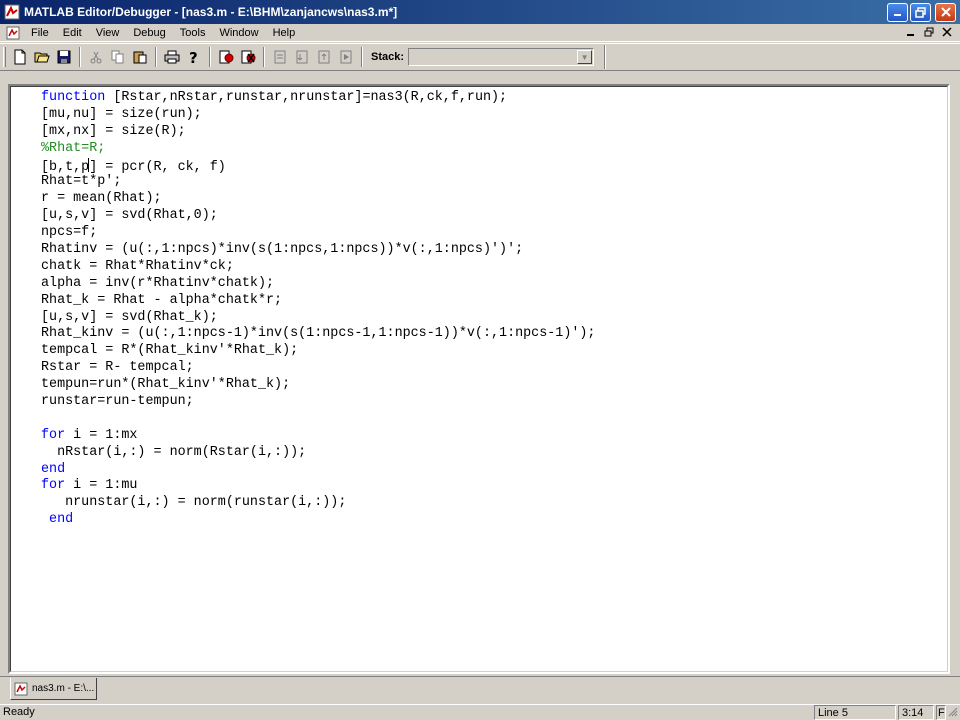  Describe the element at coordinates (947, 32) in the screenshot. I see `doc-close-icon` at that location.